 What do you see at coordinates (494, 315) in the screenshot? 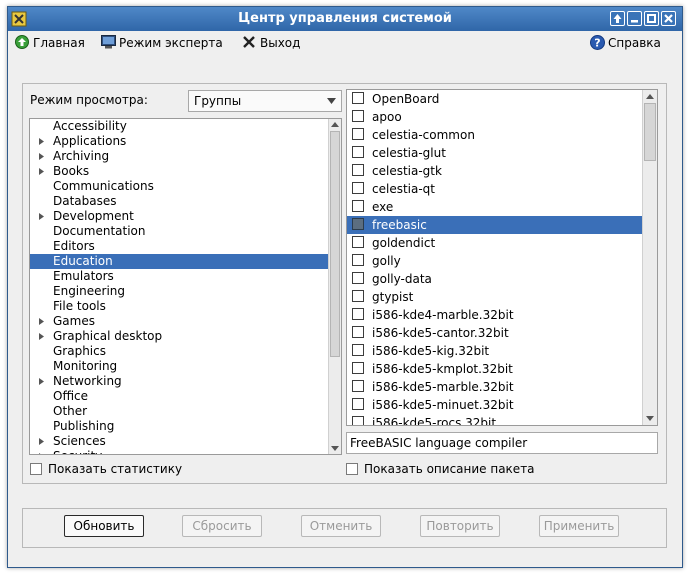
I see `package-item: i586-kde4-marble.32bit` at bounding box center [494, 315].